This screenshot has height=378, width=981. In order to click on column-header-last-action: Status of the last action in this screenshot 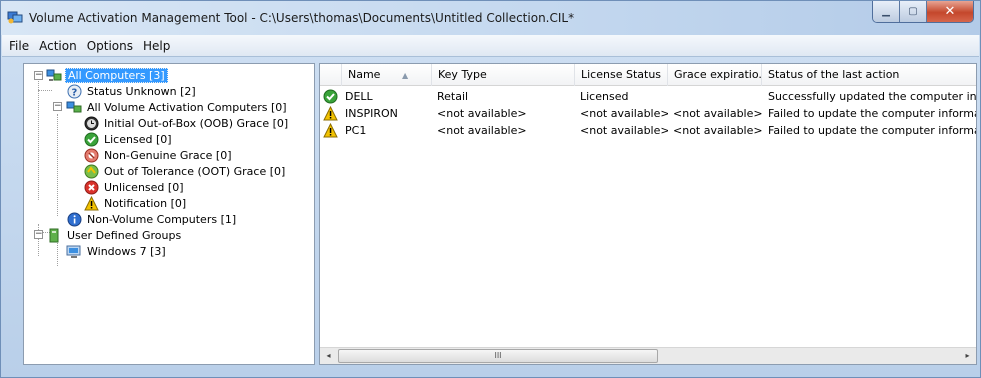, I will do `click(869, 75)`.